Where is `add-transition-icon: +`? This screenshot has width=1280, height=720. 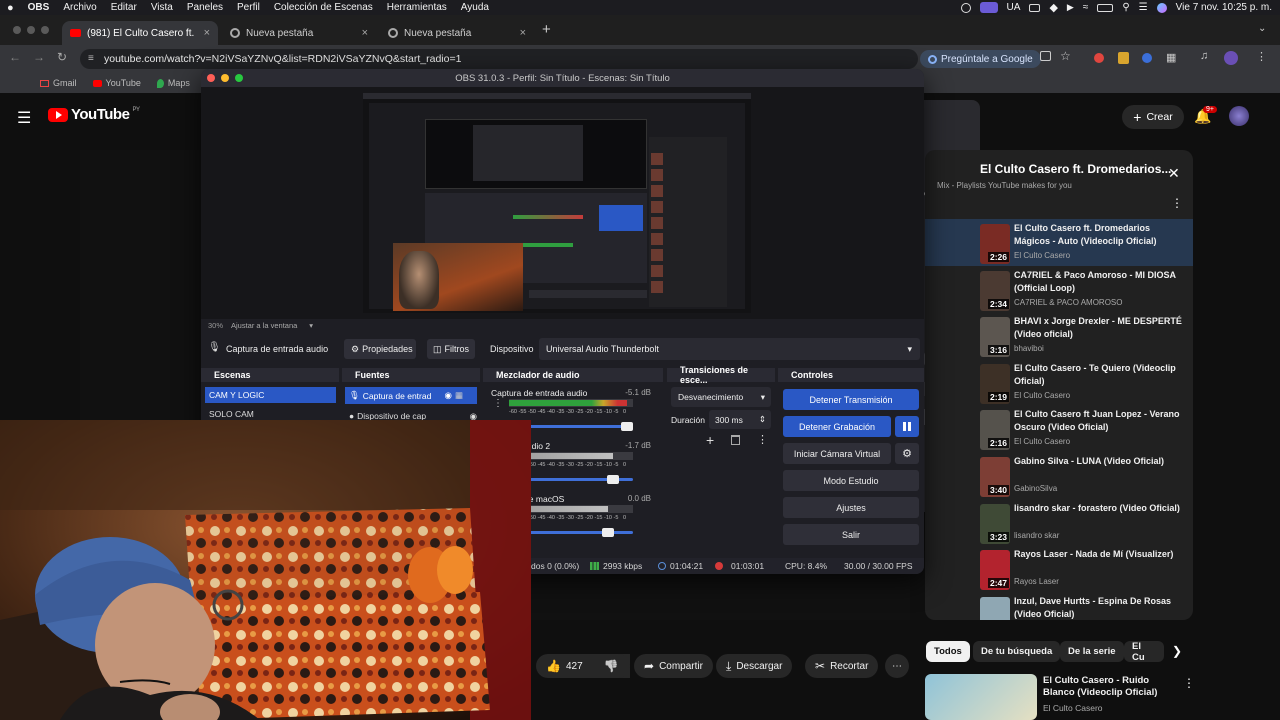
add-transition-icon: + is located at coordinates (710, 440).